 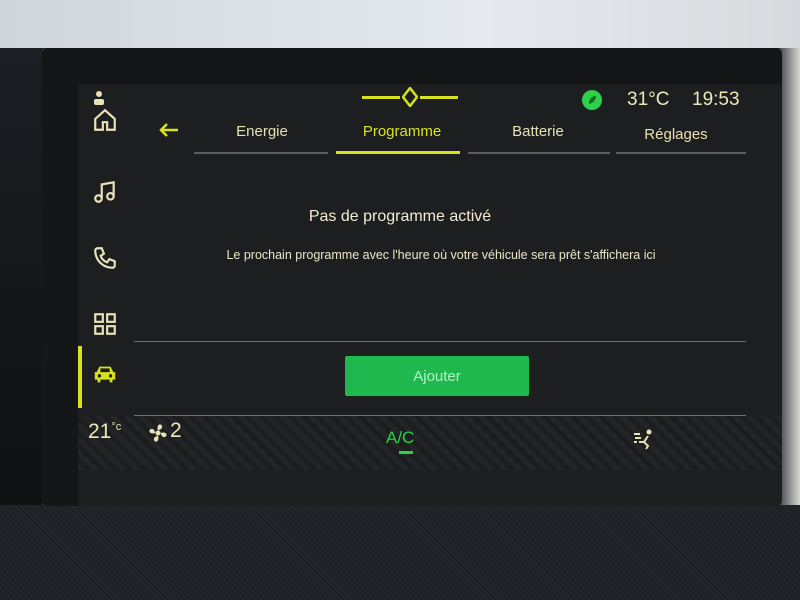 I want to click on apps-grid-icon, so click(x=105, y=326).